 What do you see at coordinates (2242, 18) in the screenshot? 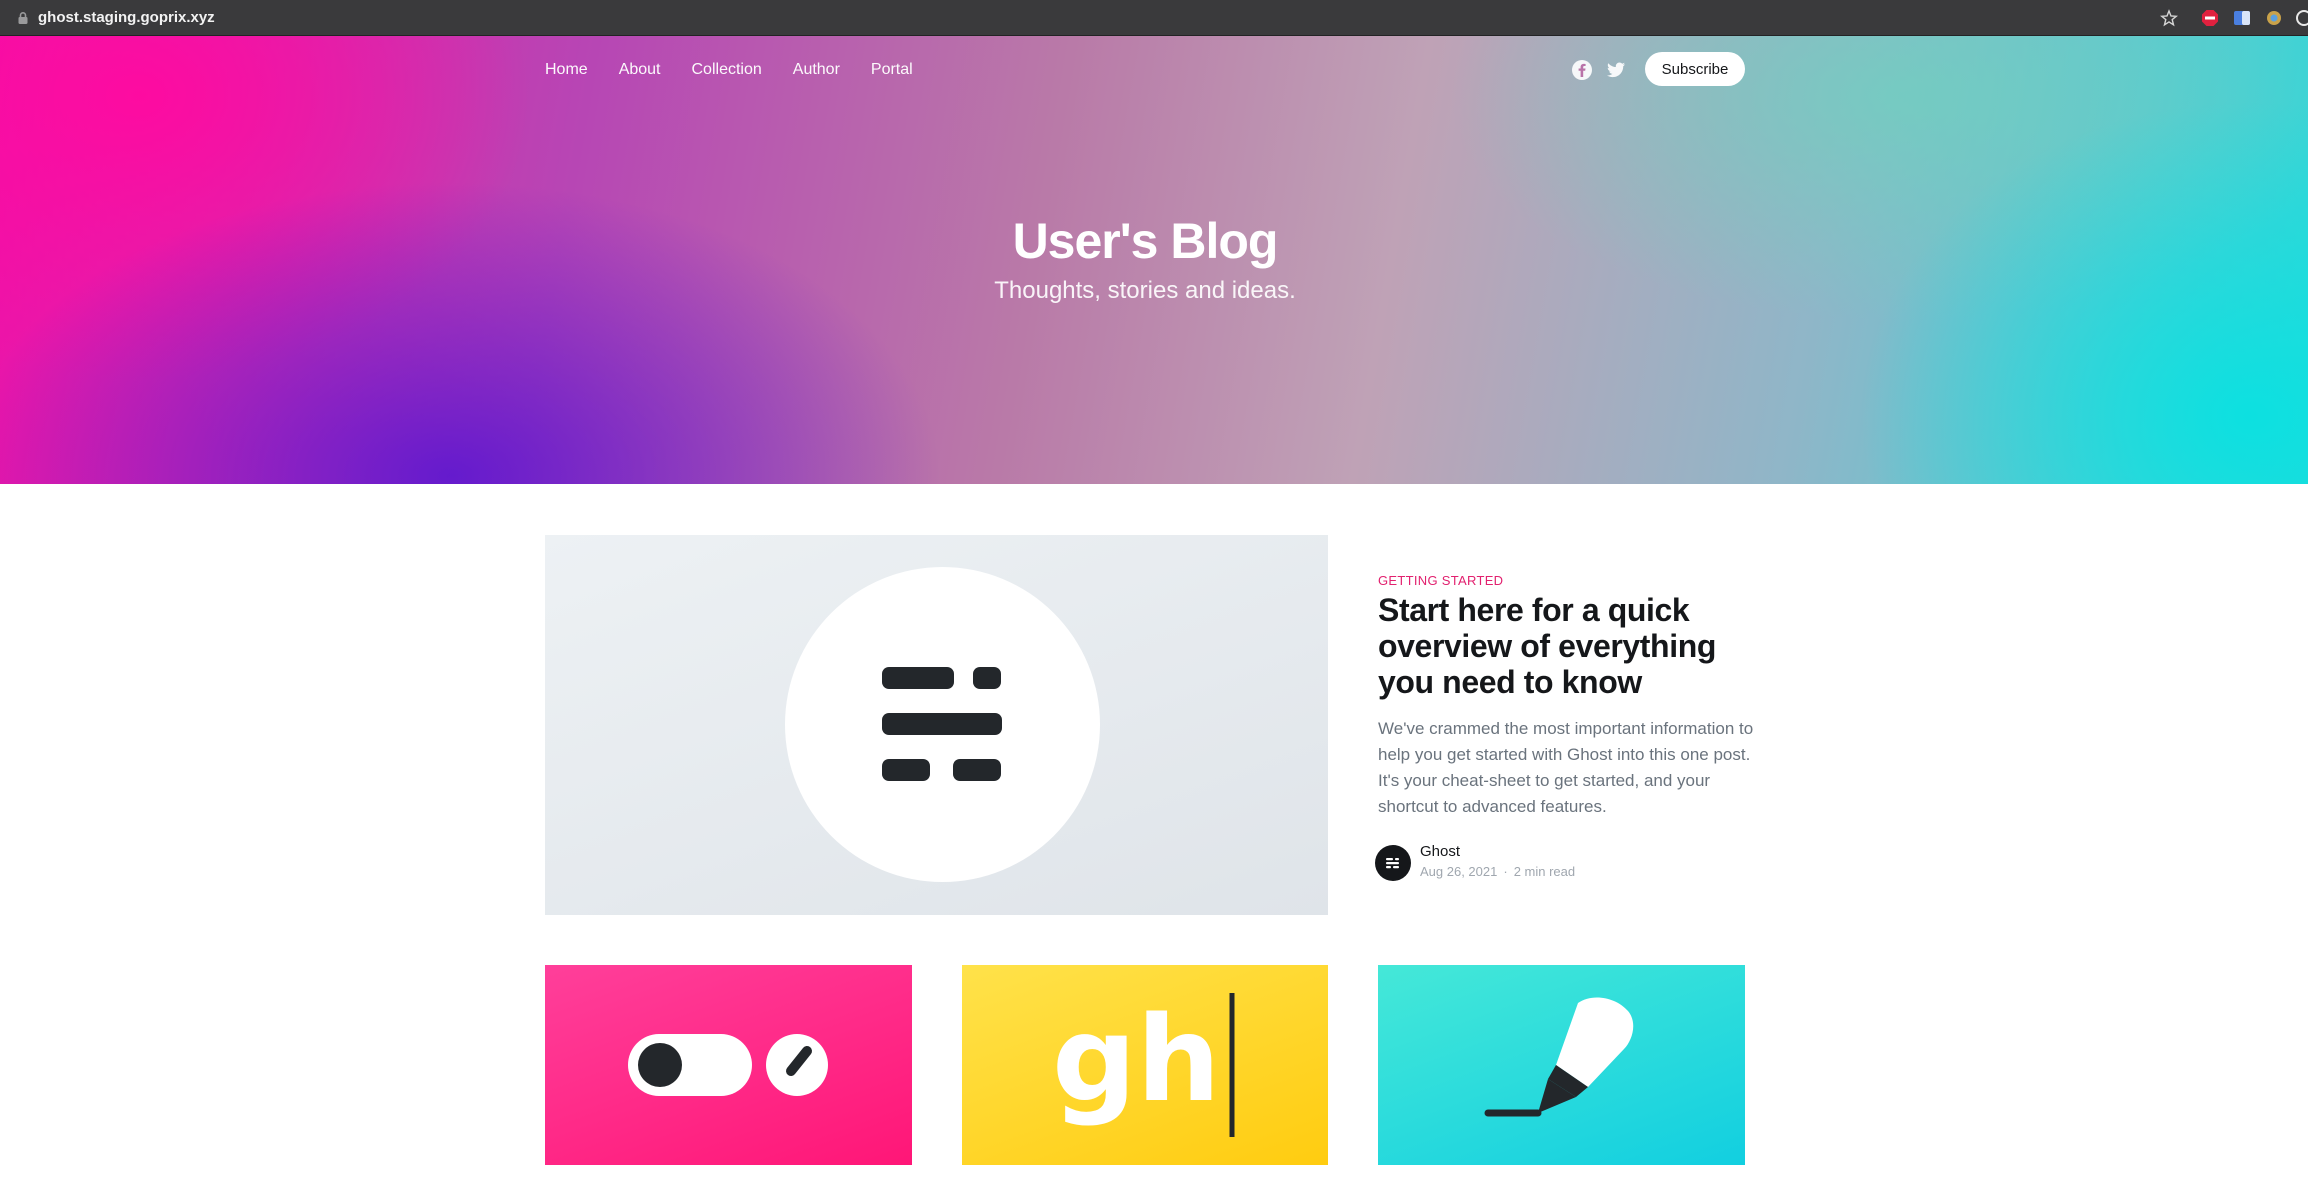
I see `translate-extension-icon` at bounding box center [2242, 18].